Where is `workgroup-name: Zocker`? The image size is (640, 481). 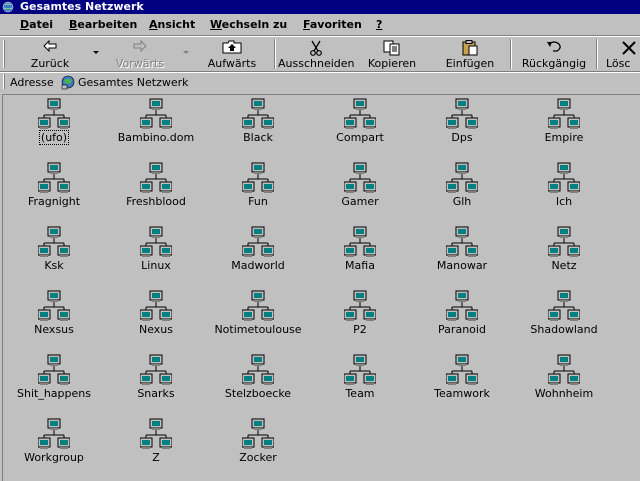 workgroup-name: Zocker is located at coordinates (258, 457).